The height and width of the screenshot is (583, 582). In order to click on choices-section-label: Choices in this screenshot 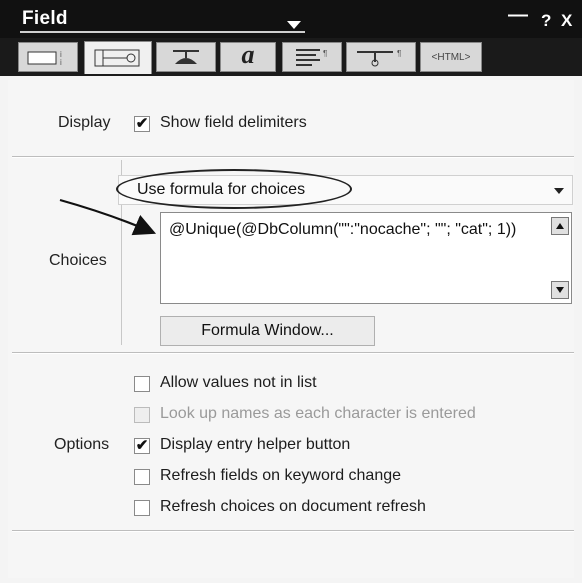, I will do `click(78, 260)`.